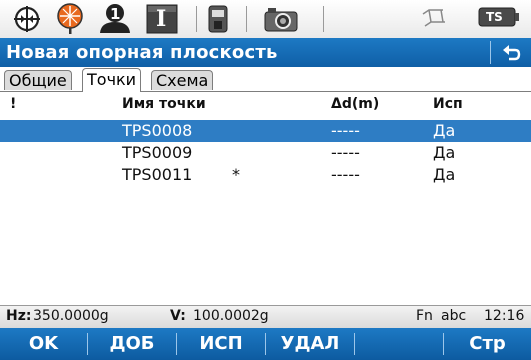  I want to click on delete-button: УДАЛ, so click(310, 344).